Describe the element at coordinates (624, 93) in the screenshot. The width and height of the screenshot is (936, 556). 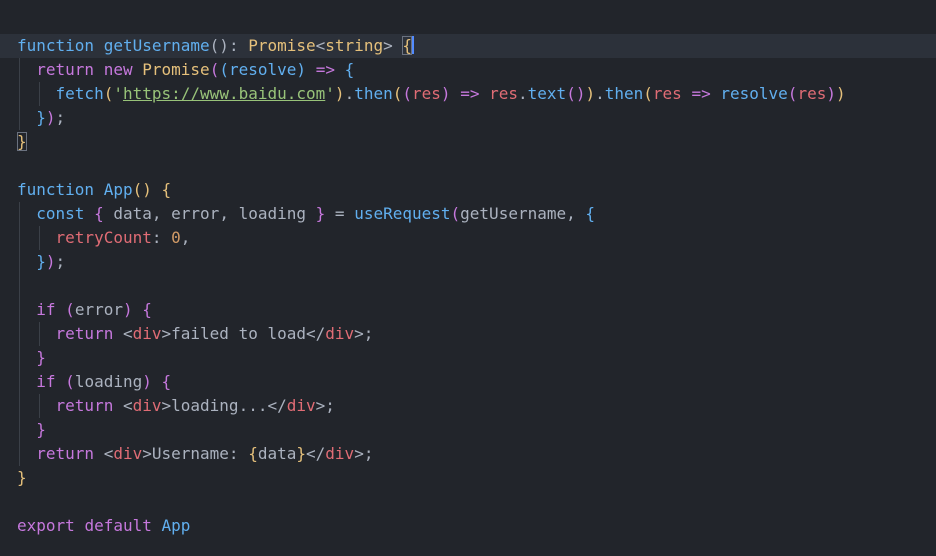
I see `code-token: then` at that location.